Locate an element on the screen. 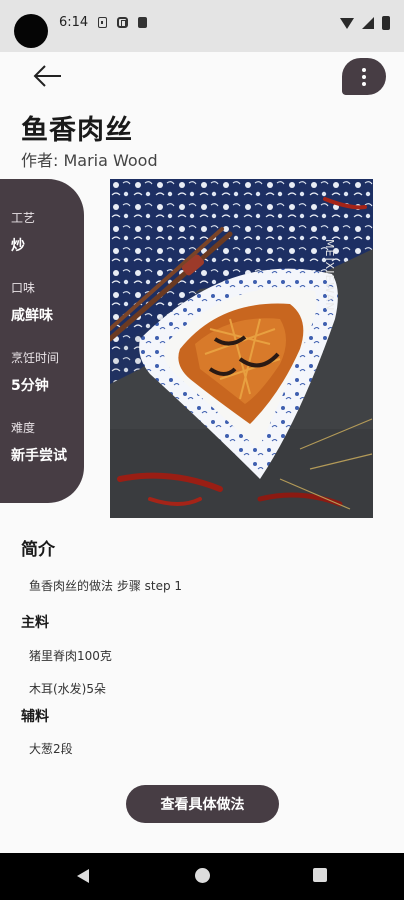 The height and width of the screenshot is (900, 404). nav-home-icon is located at coordinates (202, 875).